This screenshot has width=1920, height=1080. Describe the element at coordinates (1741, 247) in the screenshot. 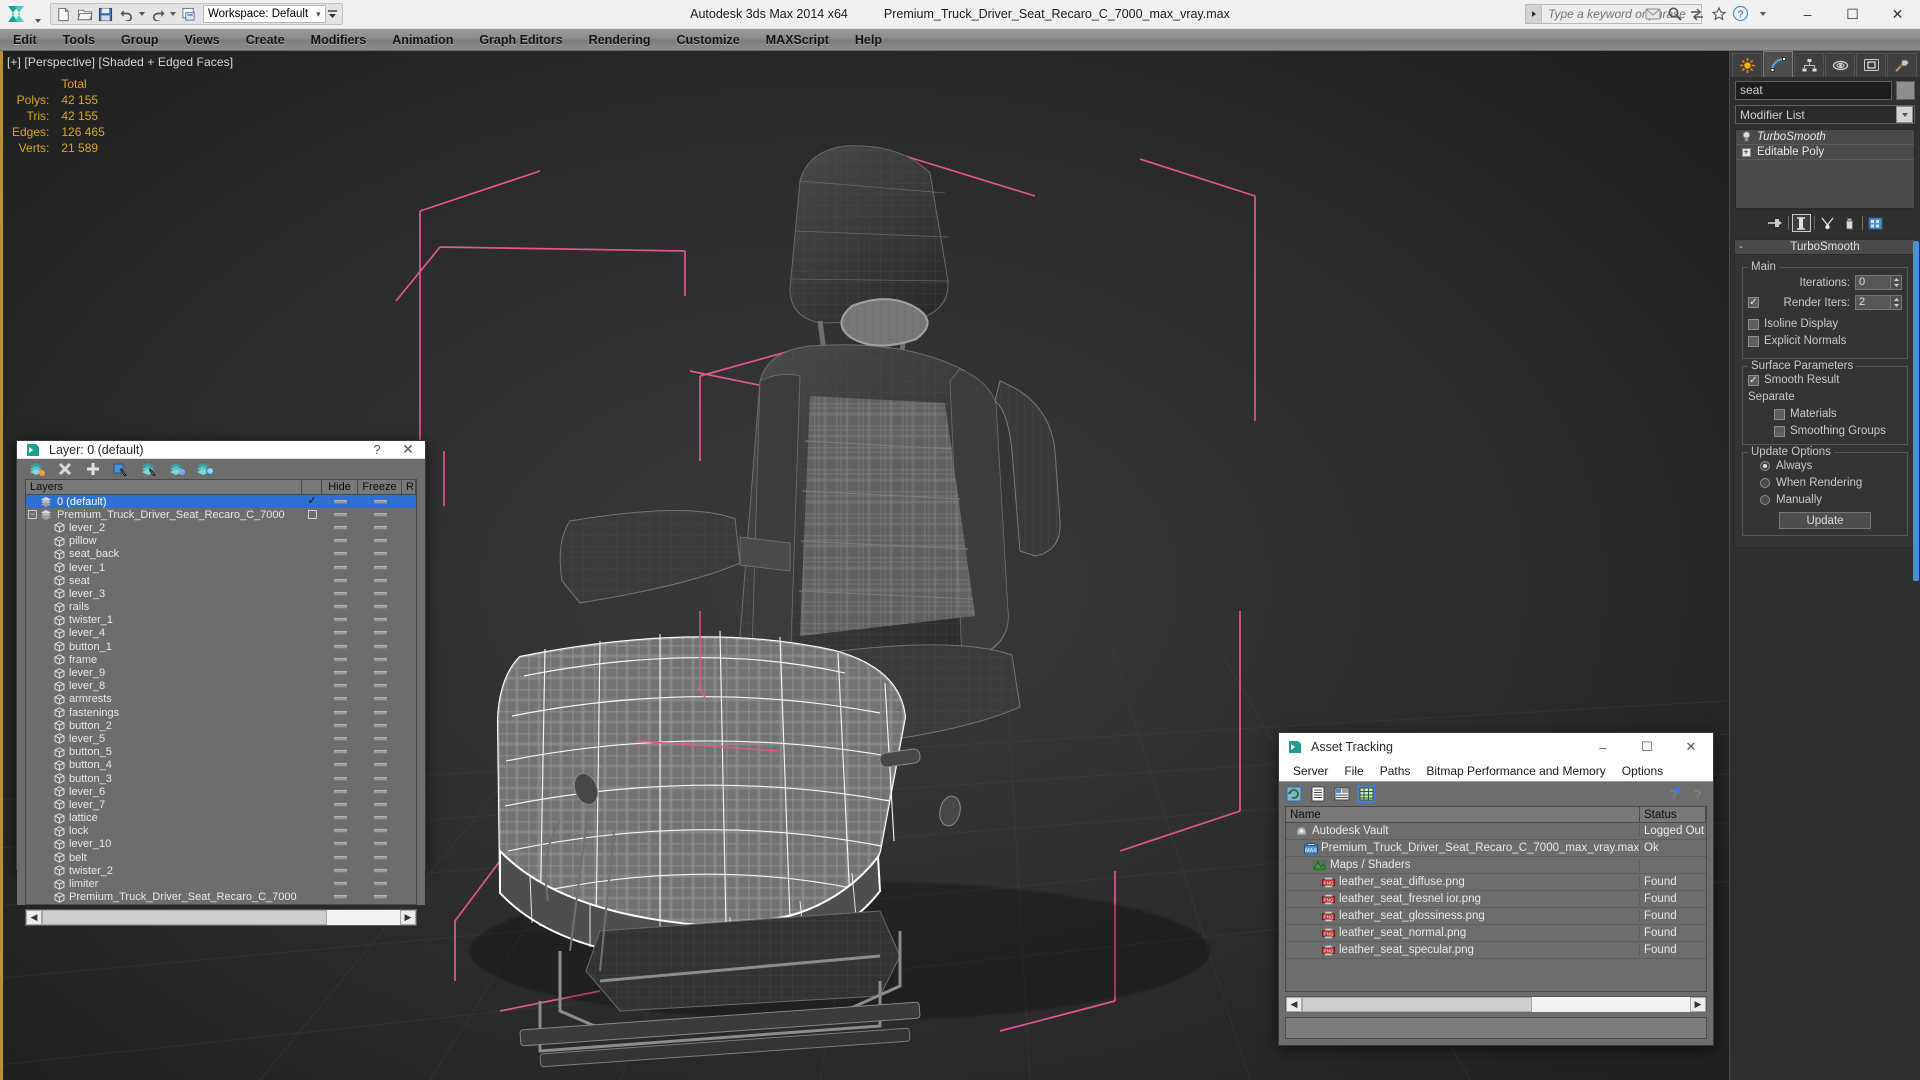

I see `rollout-collapse-icon: -` at that location.